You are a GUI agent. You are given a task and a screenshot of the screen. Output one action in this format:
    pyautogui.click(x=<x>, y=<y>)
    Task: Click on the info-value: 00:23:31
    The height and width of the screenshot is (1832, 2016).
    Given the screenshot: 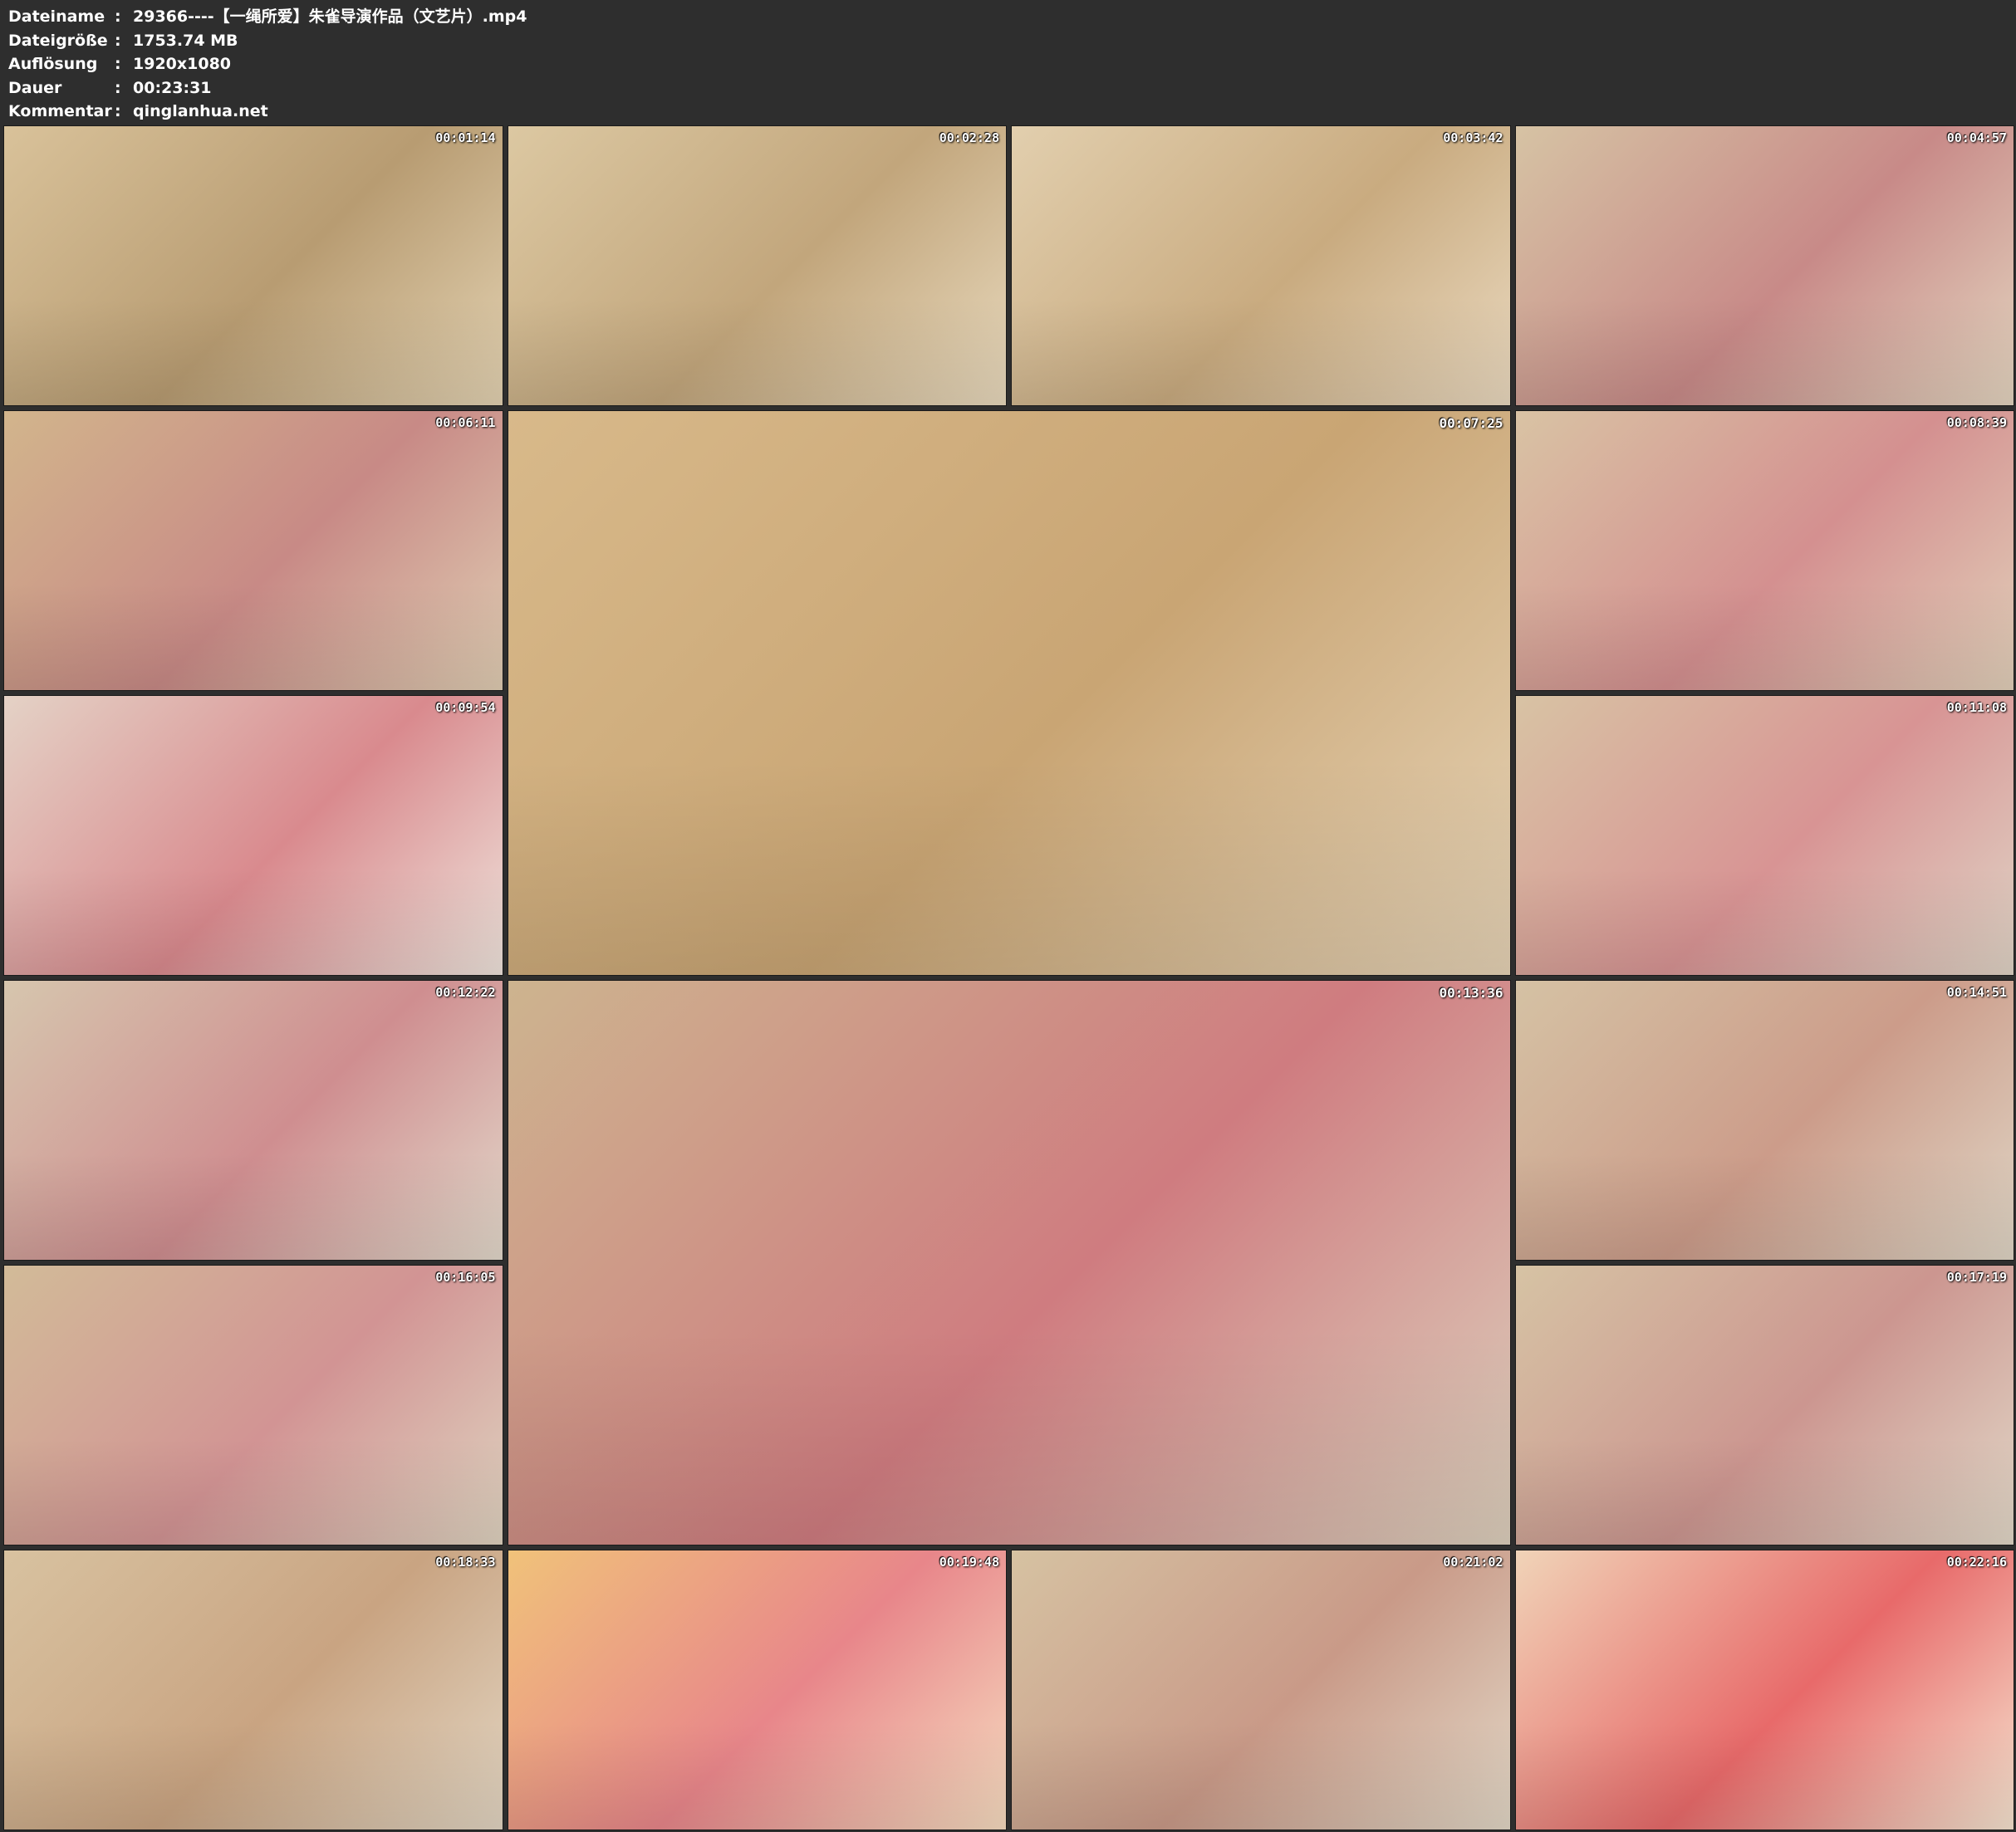 What is the action you would take?
    pyautogui.click(x=172, y=87)
    